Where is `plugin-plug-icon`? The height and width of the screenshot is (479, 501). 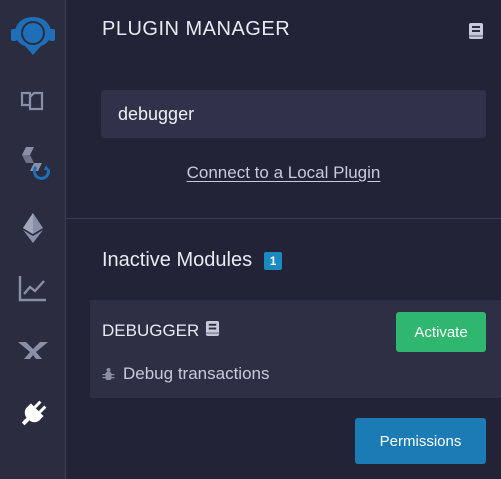 plugin-plug-icon is located at coordinates (33, 414).